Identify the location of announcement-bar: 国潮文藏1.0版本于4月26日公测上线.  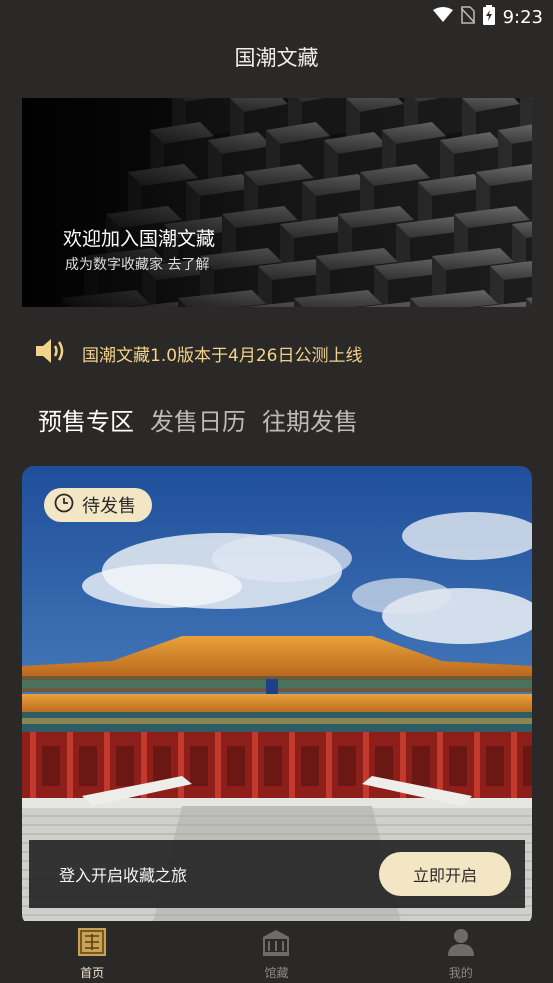
(198, 353).